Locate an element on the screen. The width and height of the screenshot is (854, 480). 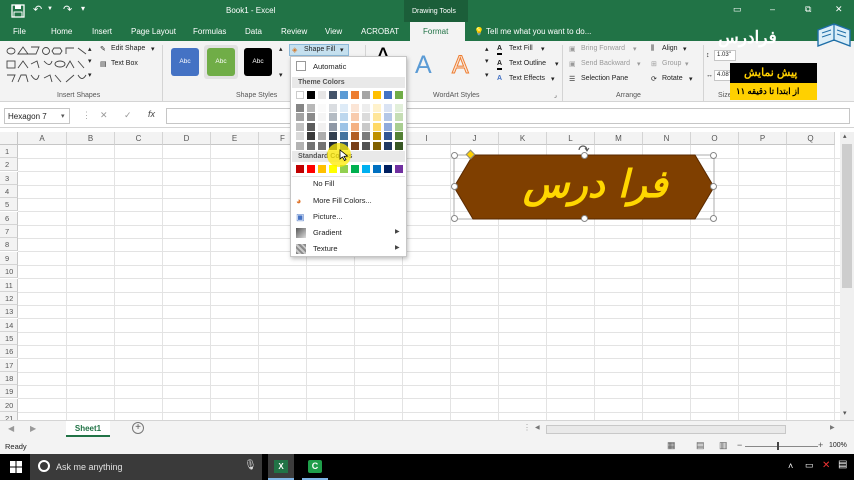
microphone-icon: 🎙 is located at coordinates (250, 465).